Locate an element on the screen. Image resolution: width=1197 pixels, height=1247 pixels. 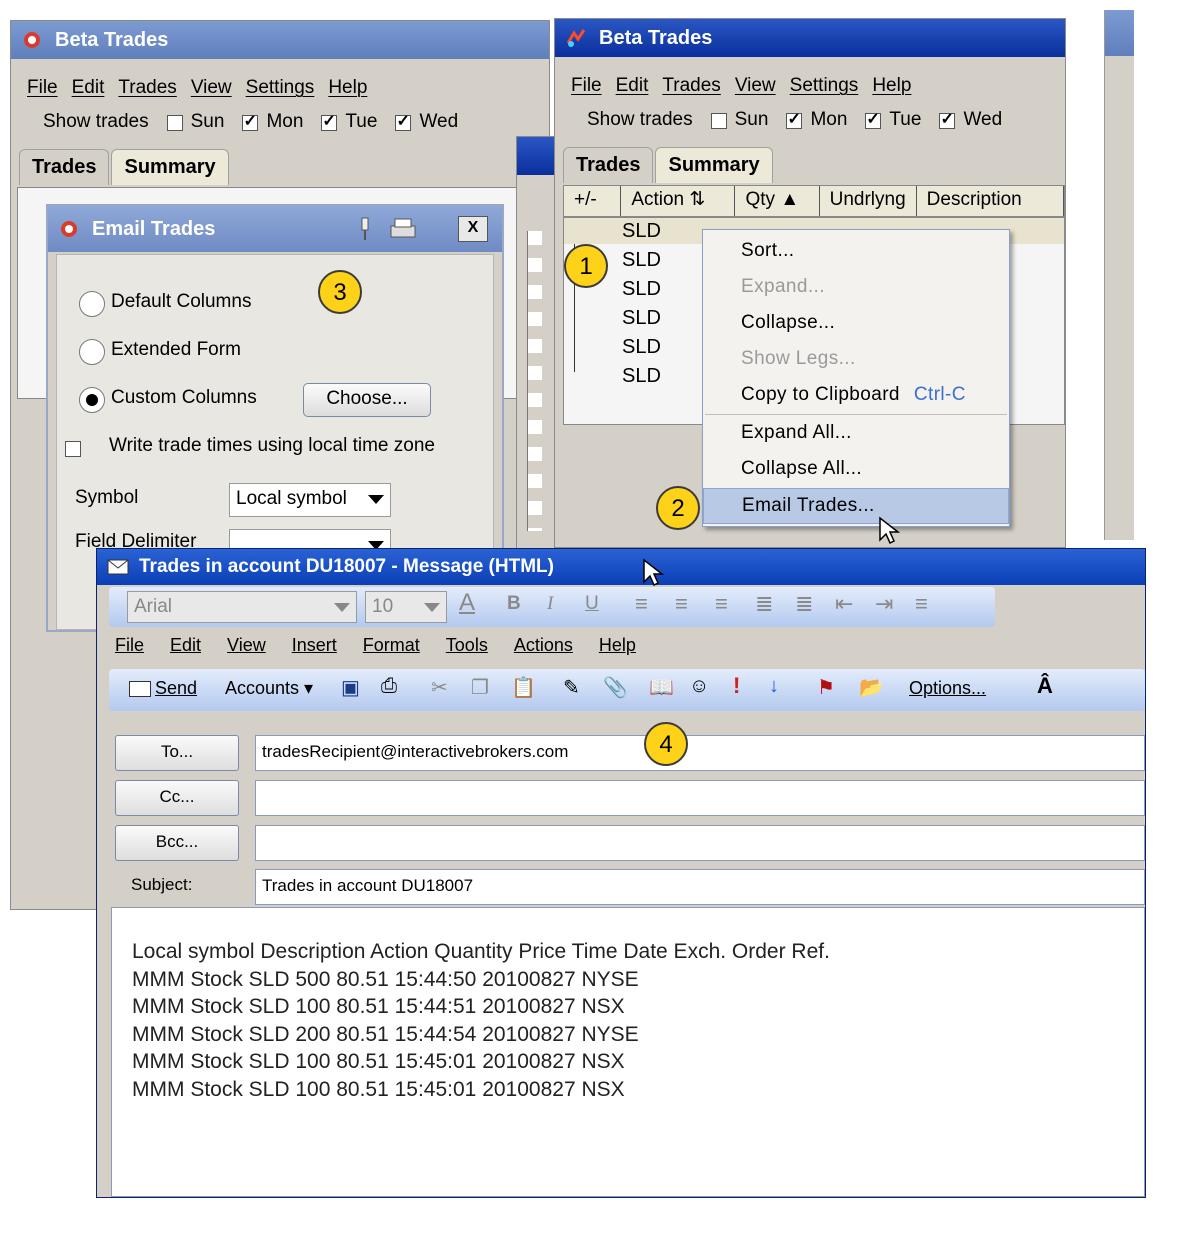
underline-icon: U is located at coordinates (592, 604).